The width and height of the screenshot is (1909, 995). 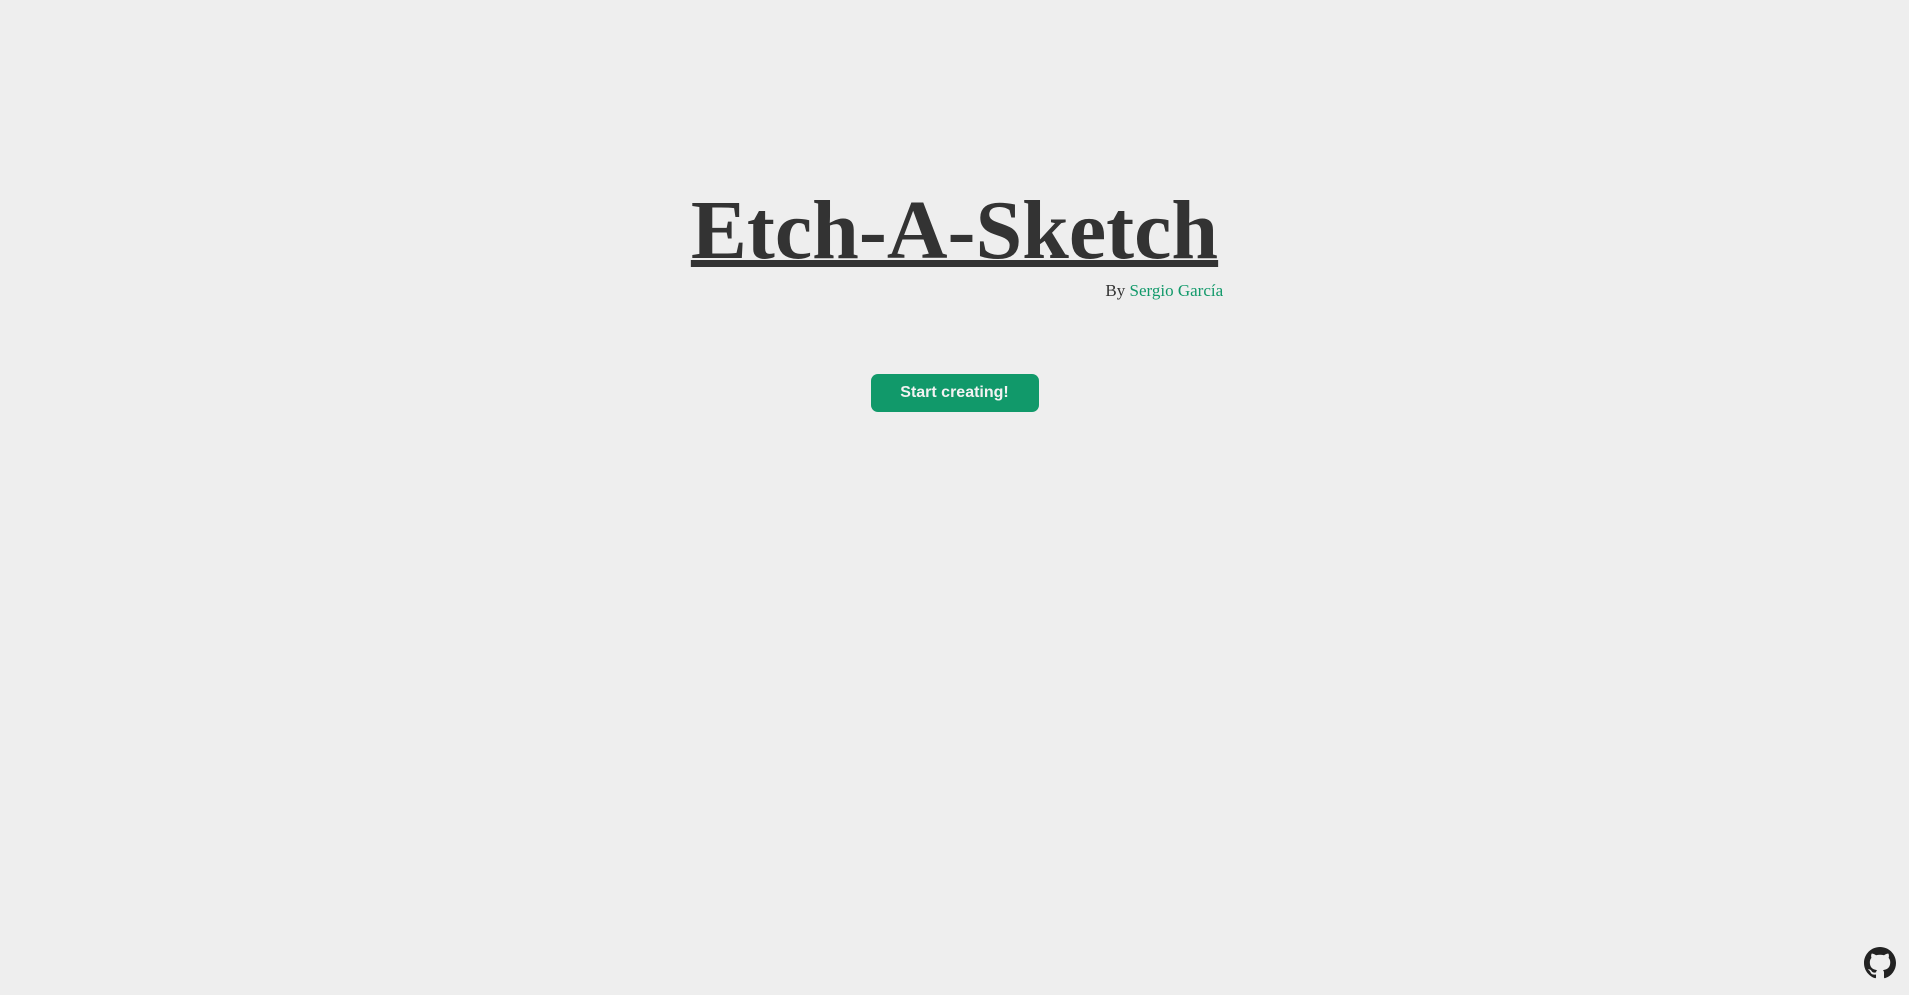 I want to click on start-creating-button: Start creating!, so click(x=954, y=393).